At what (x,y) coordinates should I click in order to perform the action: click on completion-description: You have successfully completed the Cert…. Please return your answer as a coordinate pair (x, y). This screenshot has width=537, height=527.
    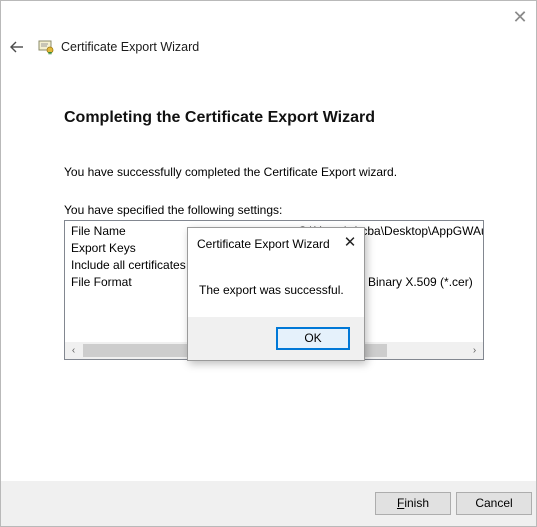
    Looking at the image, I should click on (231, 172).